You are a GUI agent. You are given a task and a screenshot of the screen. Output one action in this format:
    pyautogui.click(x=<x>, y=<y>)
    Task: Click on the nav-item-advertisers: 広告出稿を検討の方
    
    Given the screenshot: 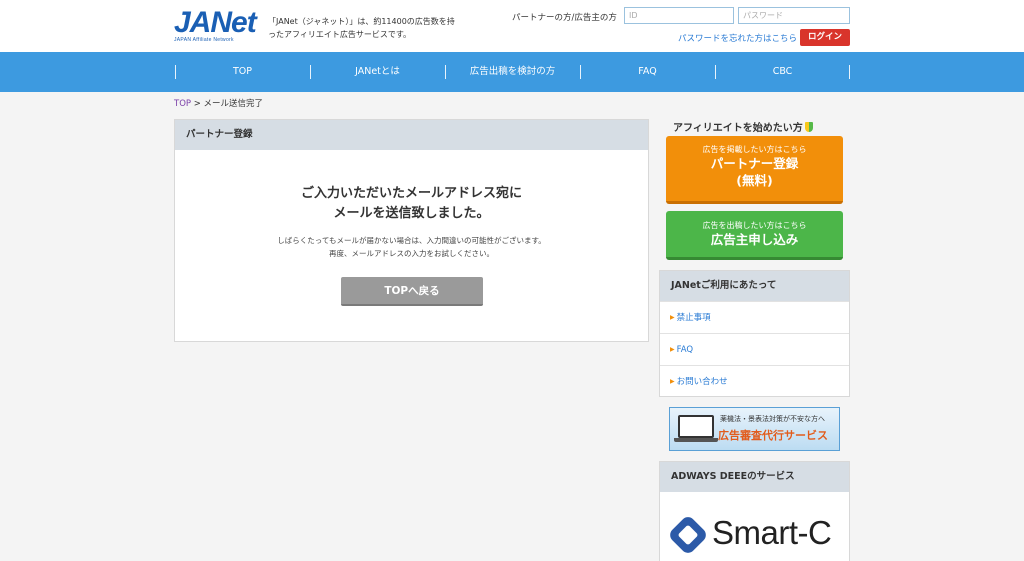 What is the action you would take?
    pyautogui.click(x=512, y=72)
    